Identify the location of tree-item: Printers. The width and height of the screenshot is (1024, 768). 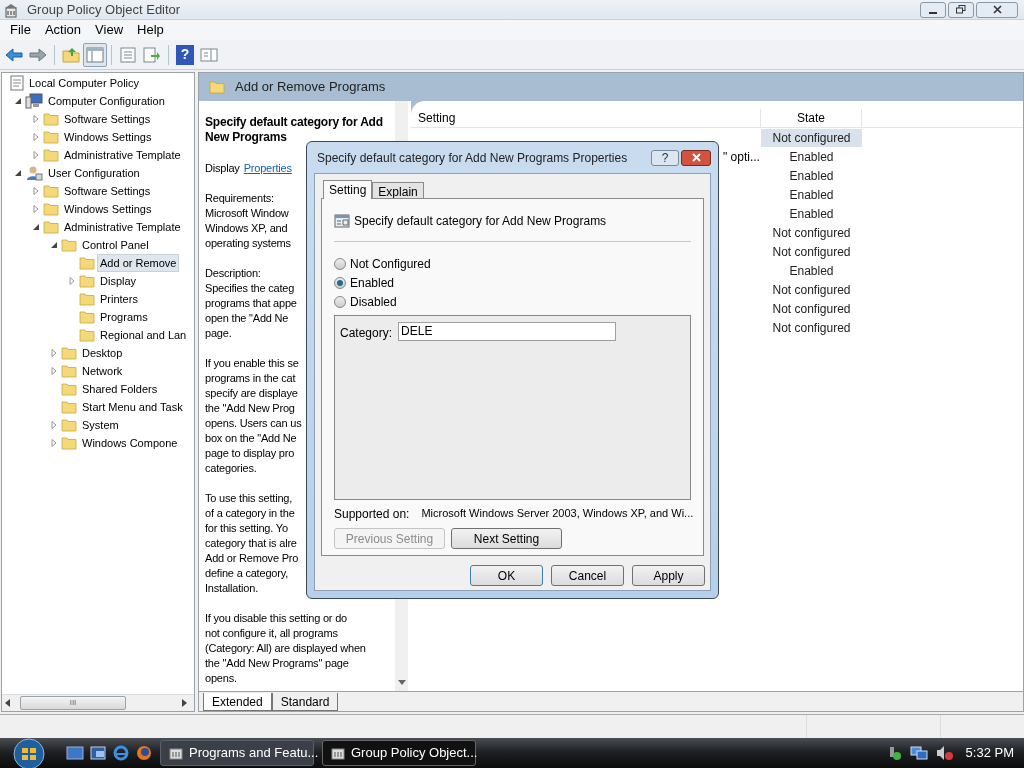
(119, 299).